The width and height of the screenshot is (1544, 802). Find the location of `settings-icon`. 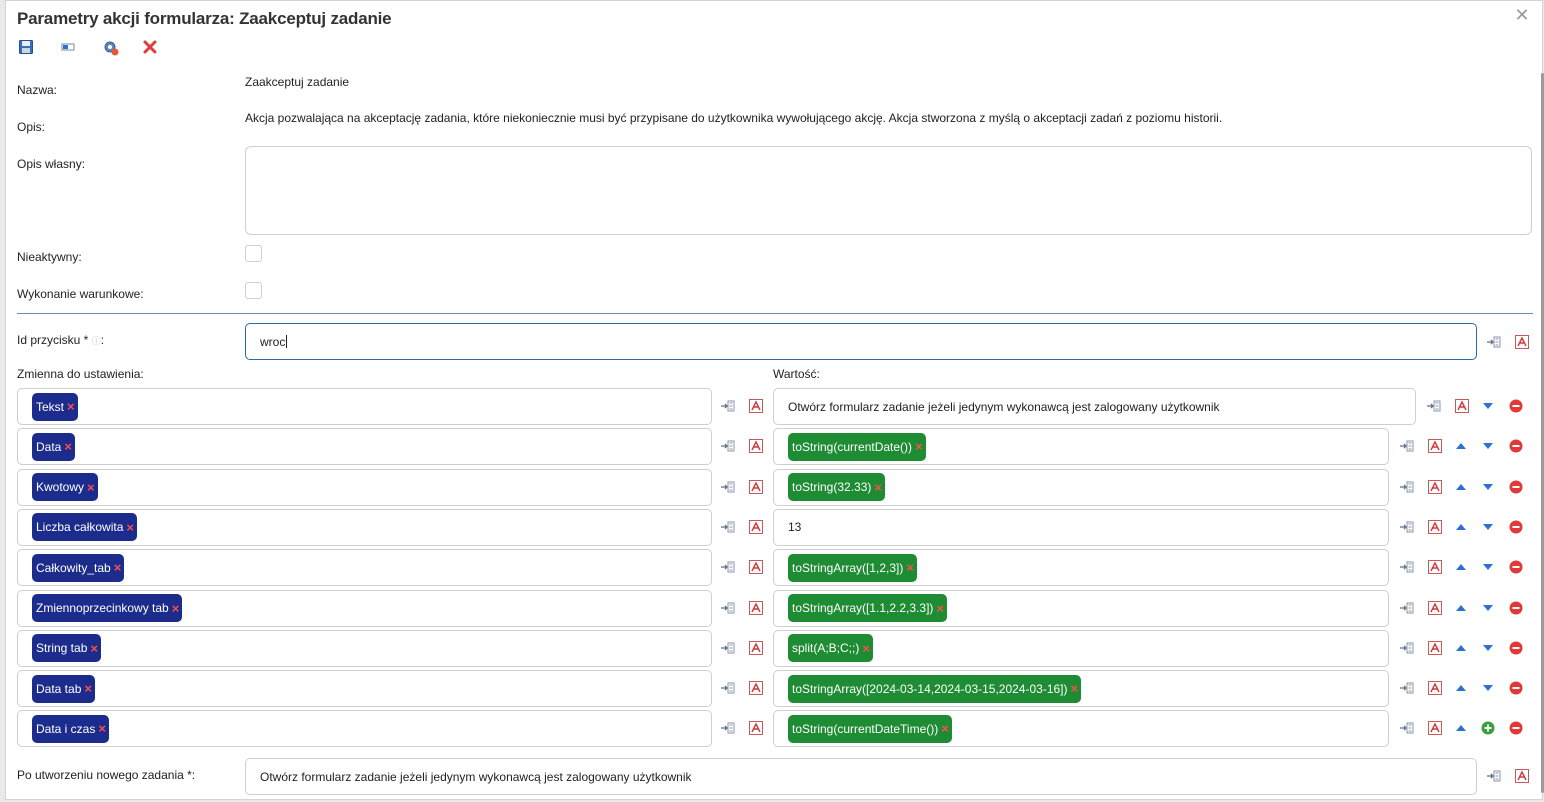

settings-icon is located at coordinates (111, 48).